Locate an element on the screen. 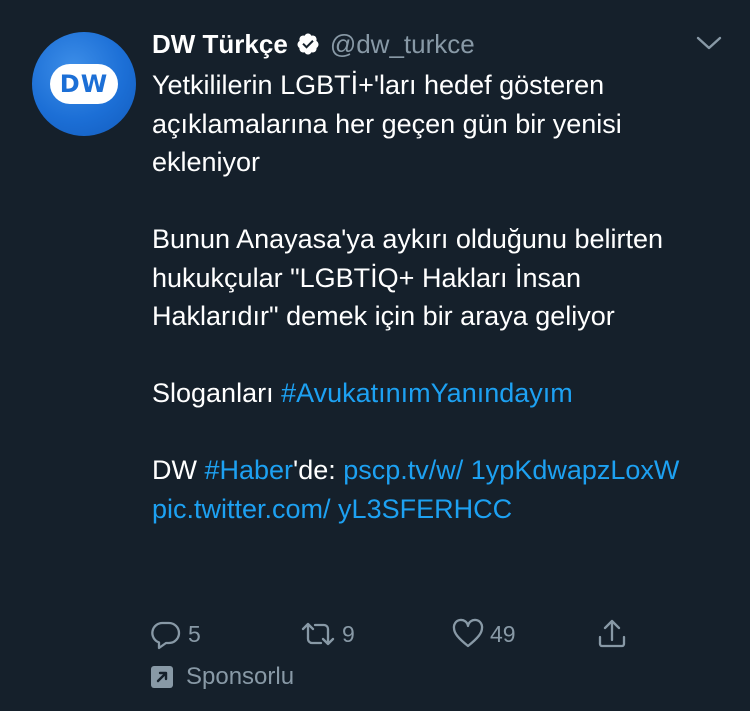 This screenshot has height=711, width=750. text-segment: Sloganları is located at coordinates (217, 393).